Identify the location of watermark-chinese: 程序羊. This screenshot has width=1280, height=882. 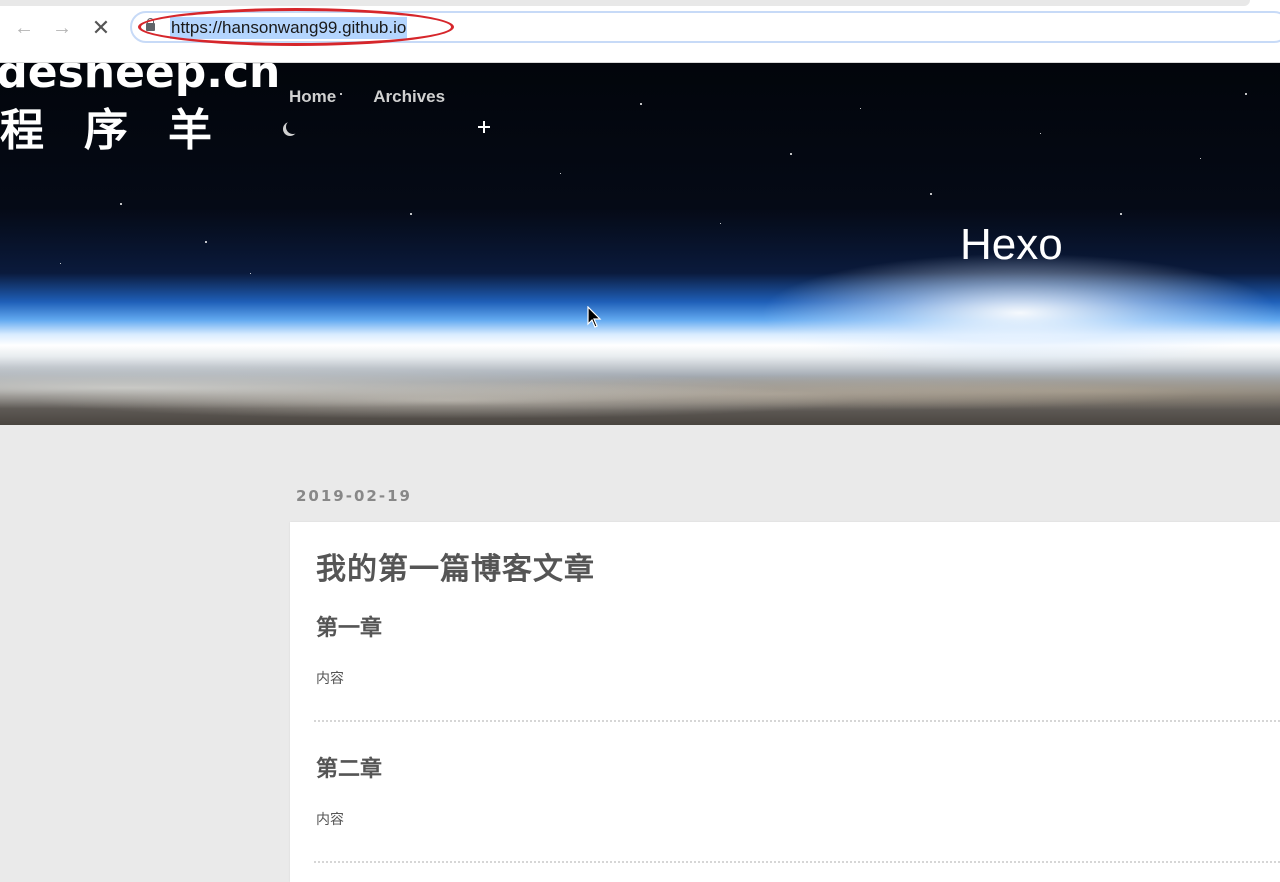
(126, 130).